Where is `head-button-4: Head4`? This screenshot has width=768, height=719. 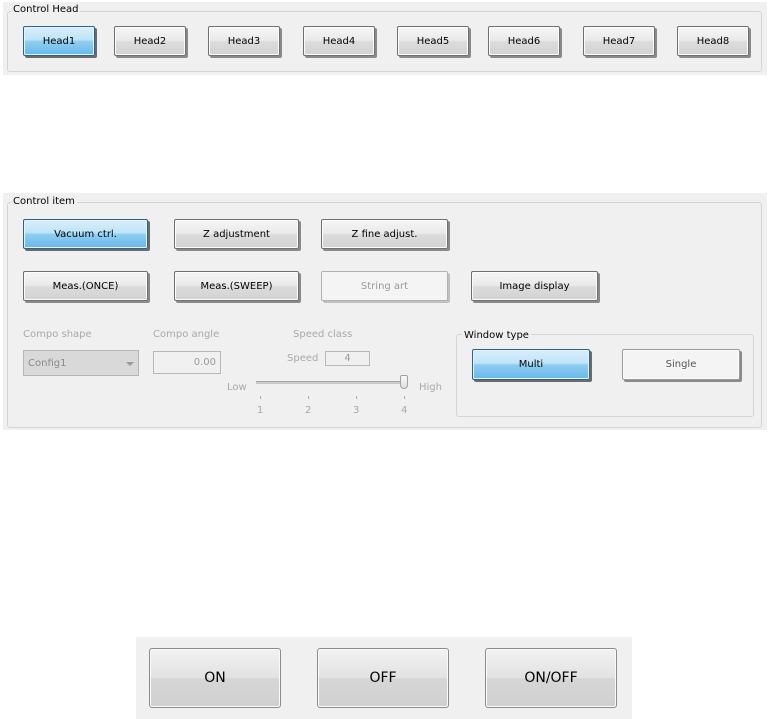 head-button-4: Head4 is located at coordinates (339, 41).